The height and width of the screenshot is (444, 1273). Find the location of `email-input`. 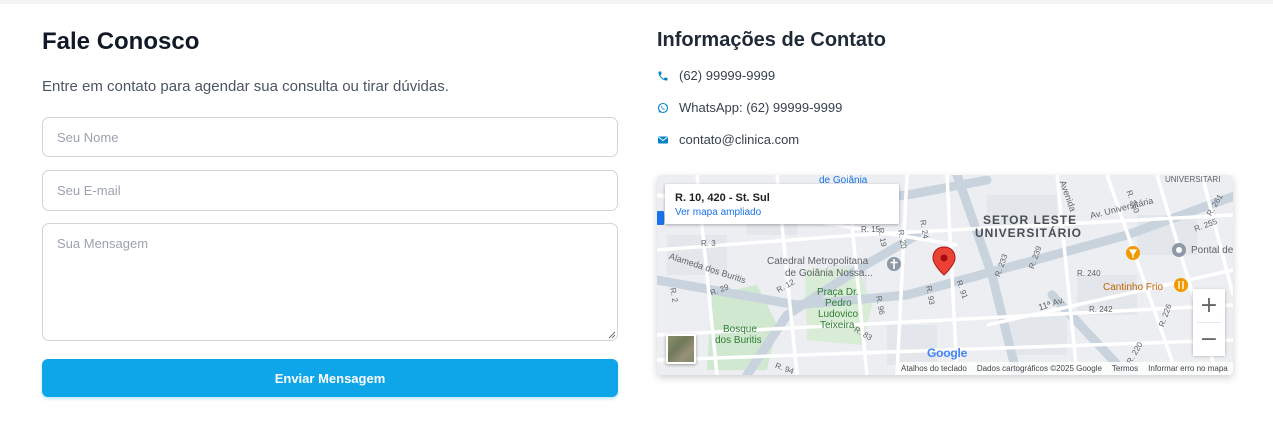

email-input is located at coordinates (330, 190).